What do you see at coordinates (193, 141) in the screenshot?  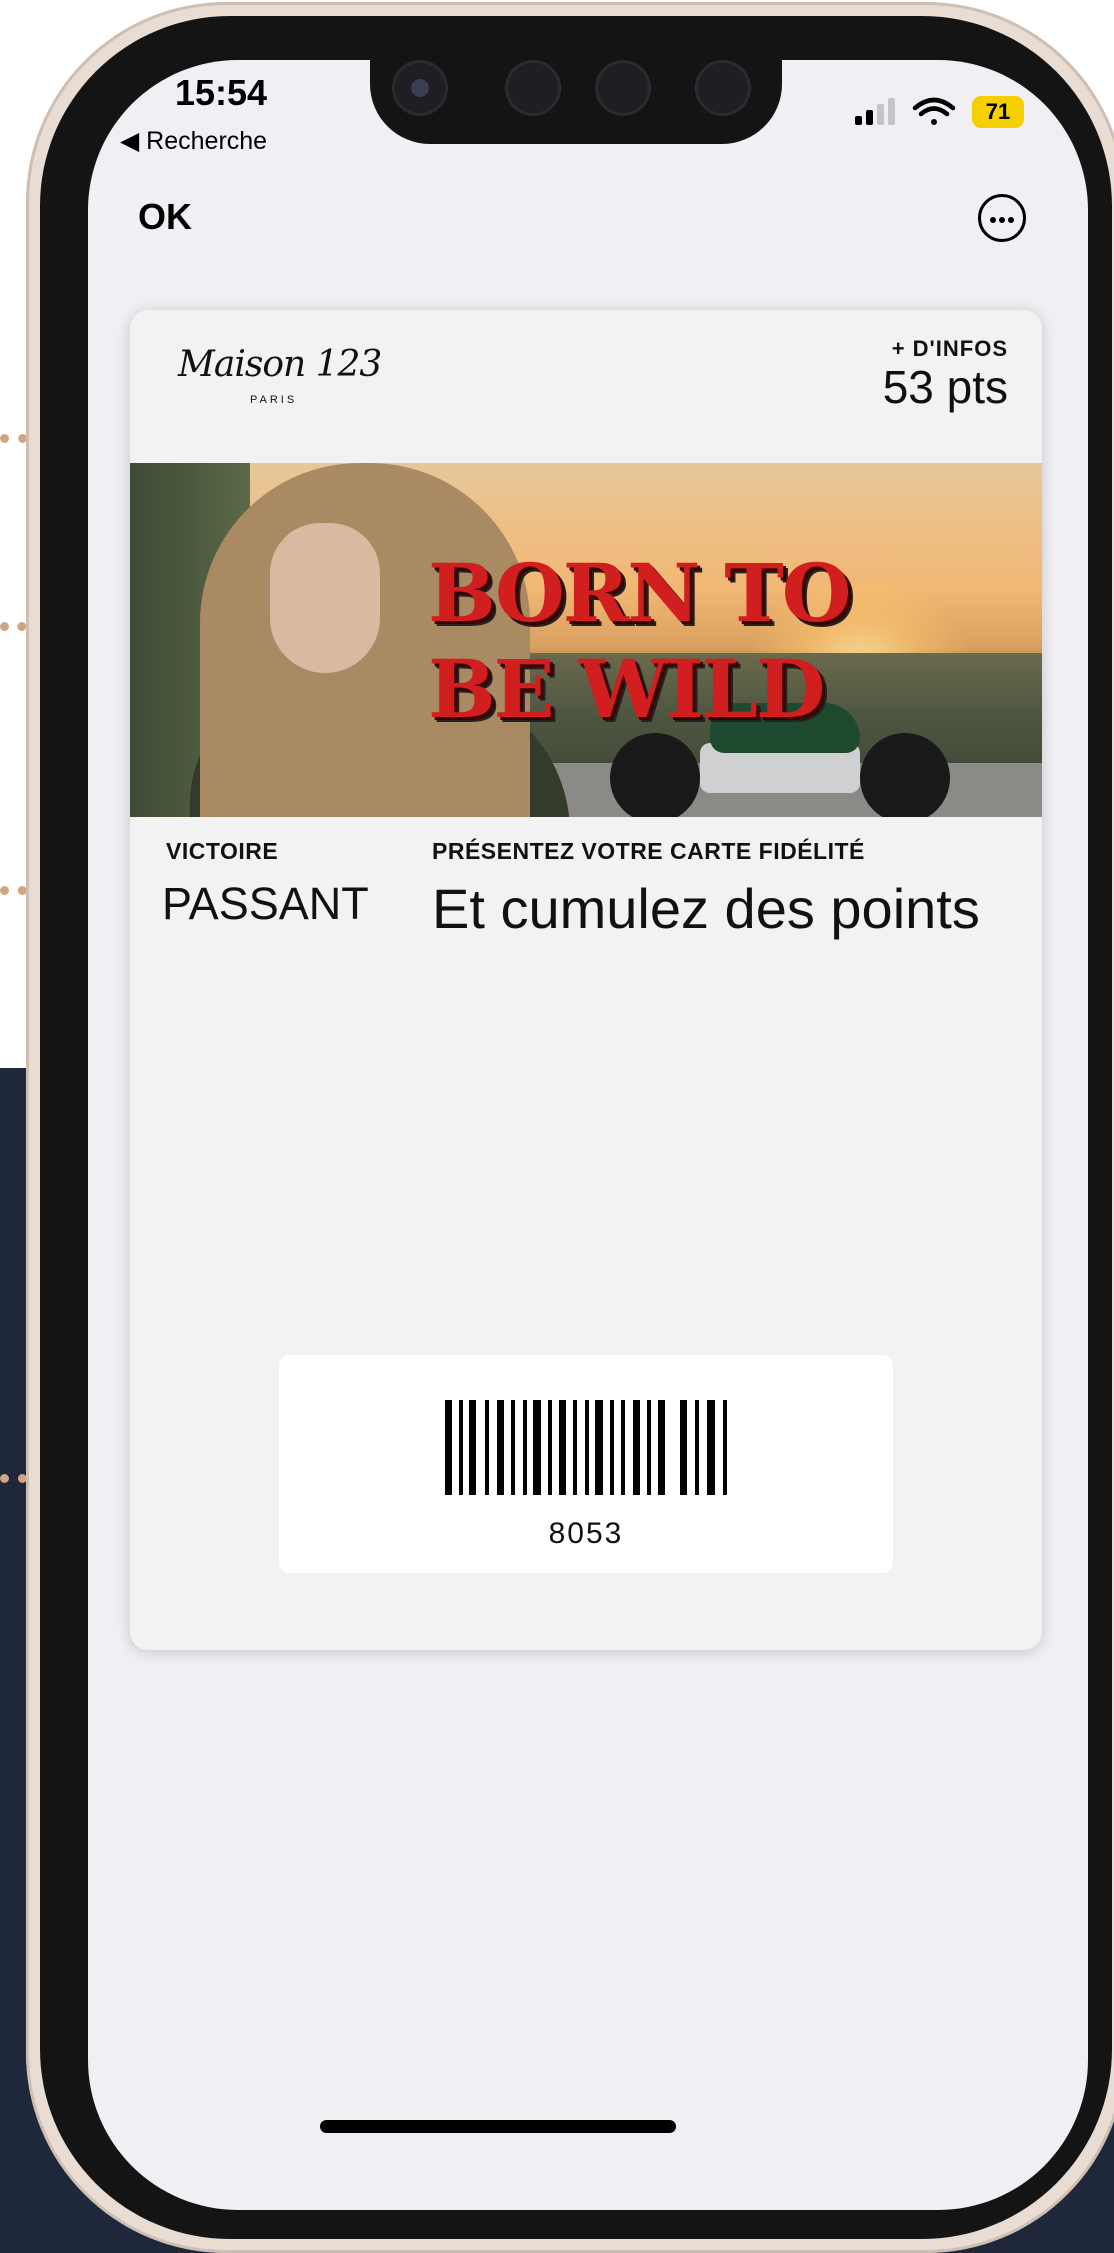 I see `back-to-app-link: ◀ Recherche` at bounding box center [193, 141].